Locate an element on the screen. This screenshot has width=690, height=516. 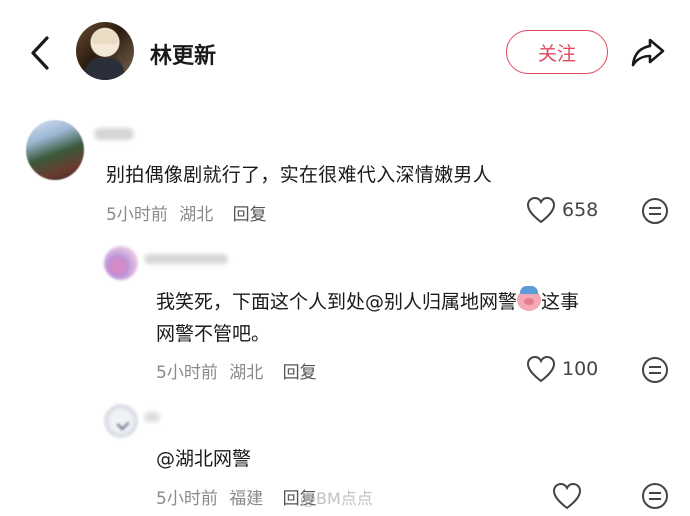
comment-text-part: 这事 is located at coordinates (560, 302).